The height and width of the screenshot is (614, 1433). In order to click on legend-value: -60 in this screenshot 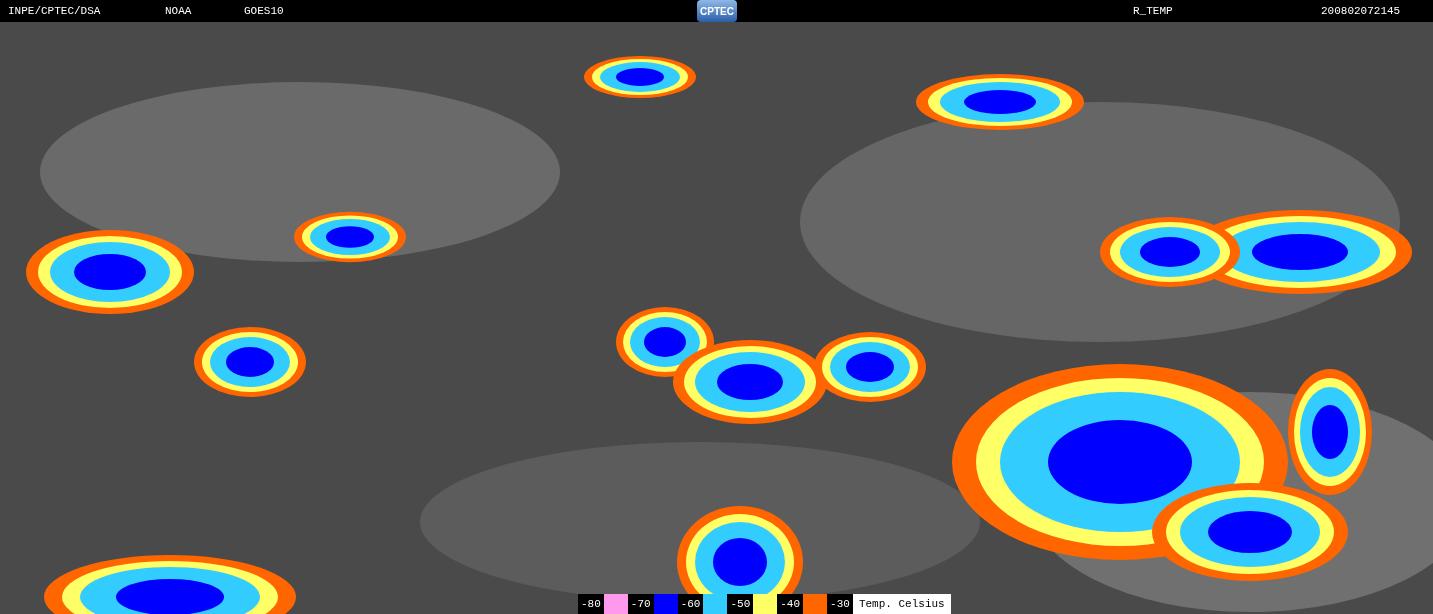, I will do `click(690, 604)`.